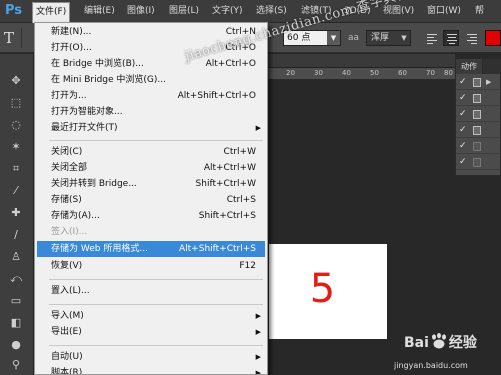 This screenshot has height=375, width=501. What do you see at coordinates (151, 216) in the screenshot?
I see `menu-item-save-as: 存储为(A)... Shift+Ctrl+S` at bounding box center [151, 216].